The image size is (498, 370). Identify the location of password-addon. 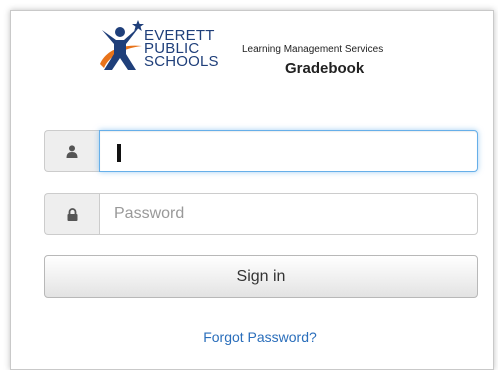
(71, 214).